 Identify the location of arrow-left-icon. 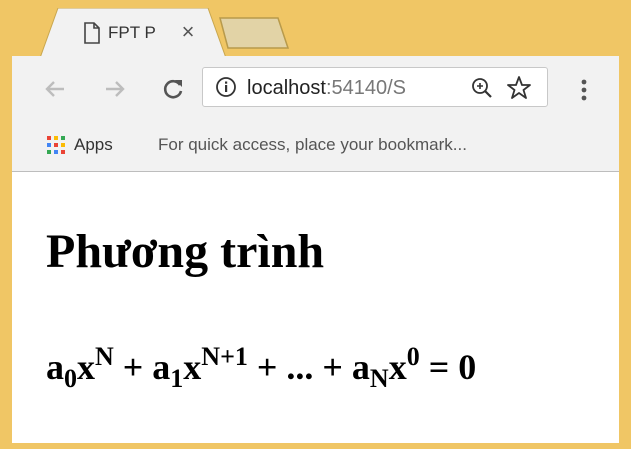
(54, 89).